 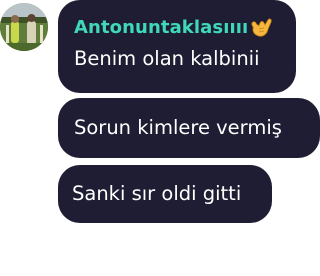 What do you see at coordinates (157, 193) in the screenshot?
I see `message-text: Sanki sır oldi gitti` at bounding box center [157, 193].